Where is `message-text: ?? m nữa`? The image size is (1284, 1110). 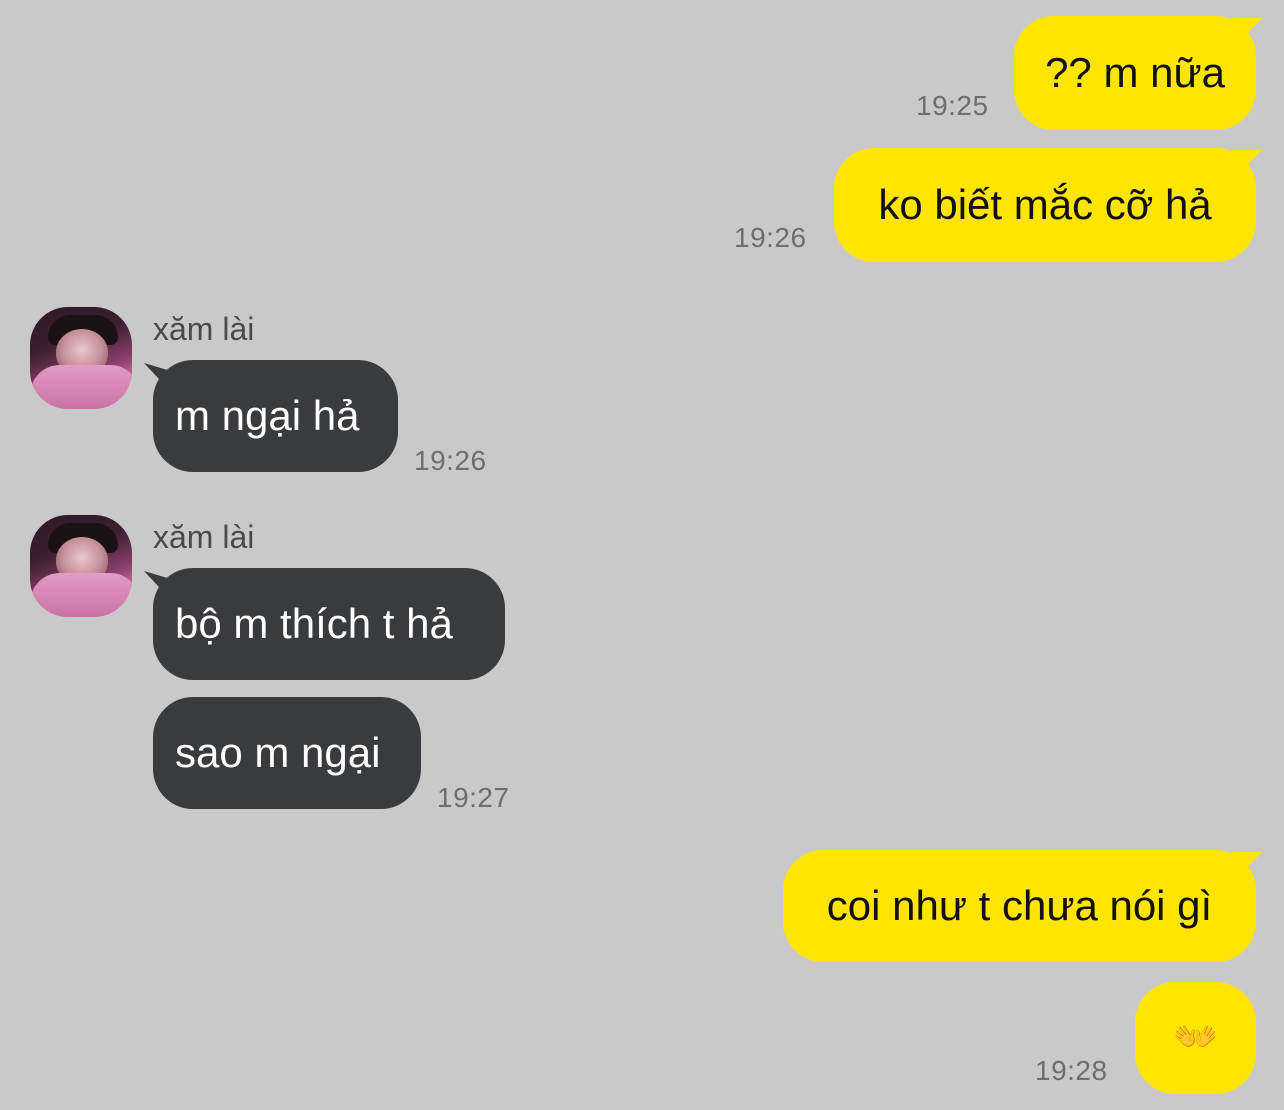 message-text: ?? m nữa is located at coordinates (1135, 72).